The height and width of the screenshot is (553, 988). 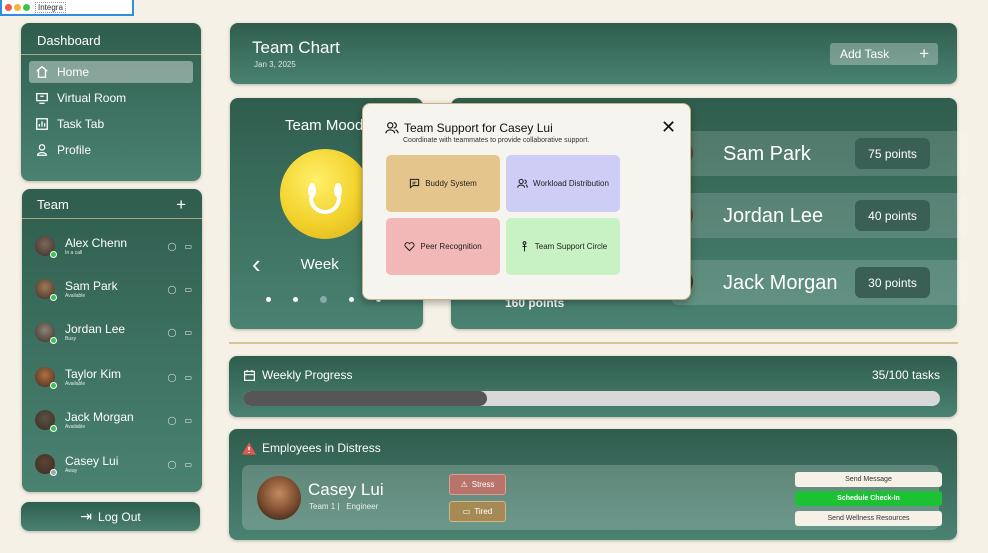 What do you see at coordinates (868, 518) in the screenshot?
I see `send-wellness-resources-button: Send Wellness Resources` at bounding box center [868, 518].